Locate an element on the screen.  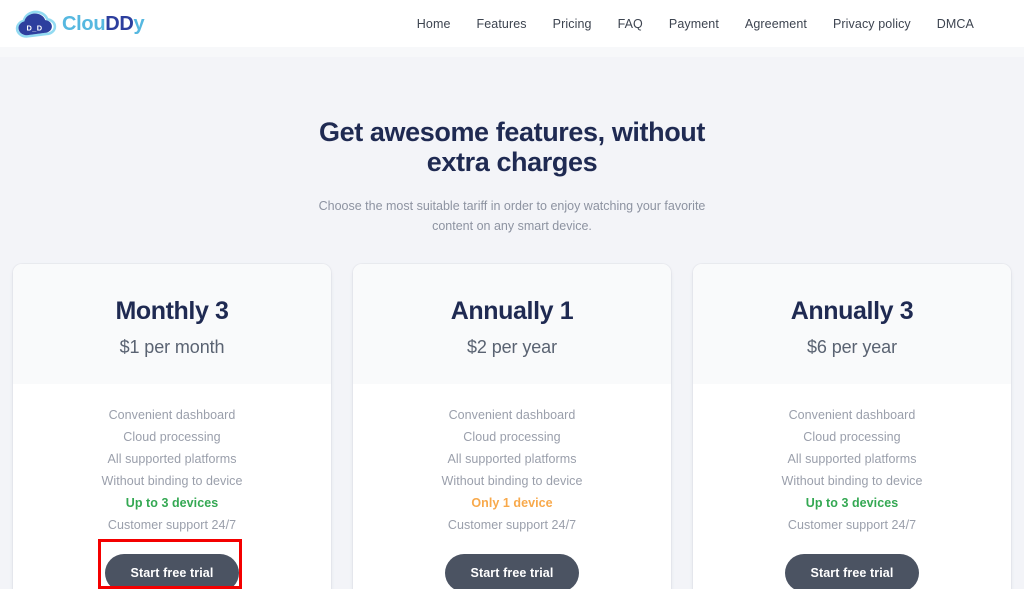
brand-text: ClouDDy is located at coordinates (103, 23).